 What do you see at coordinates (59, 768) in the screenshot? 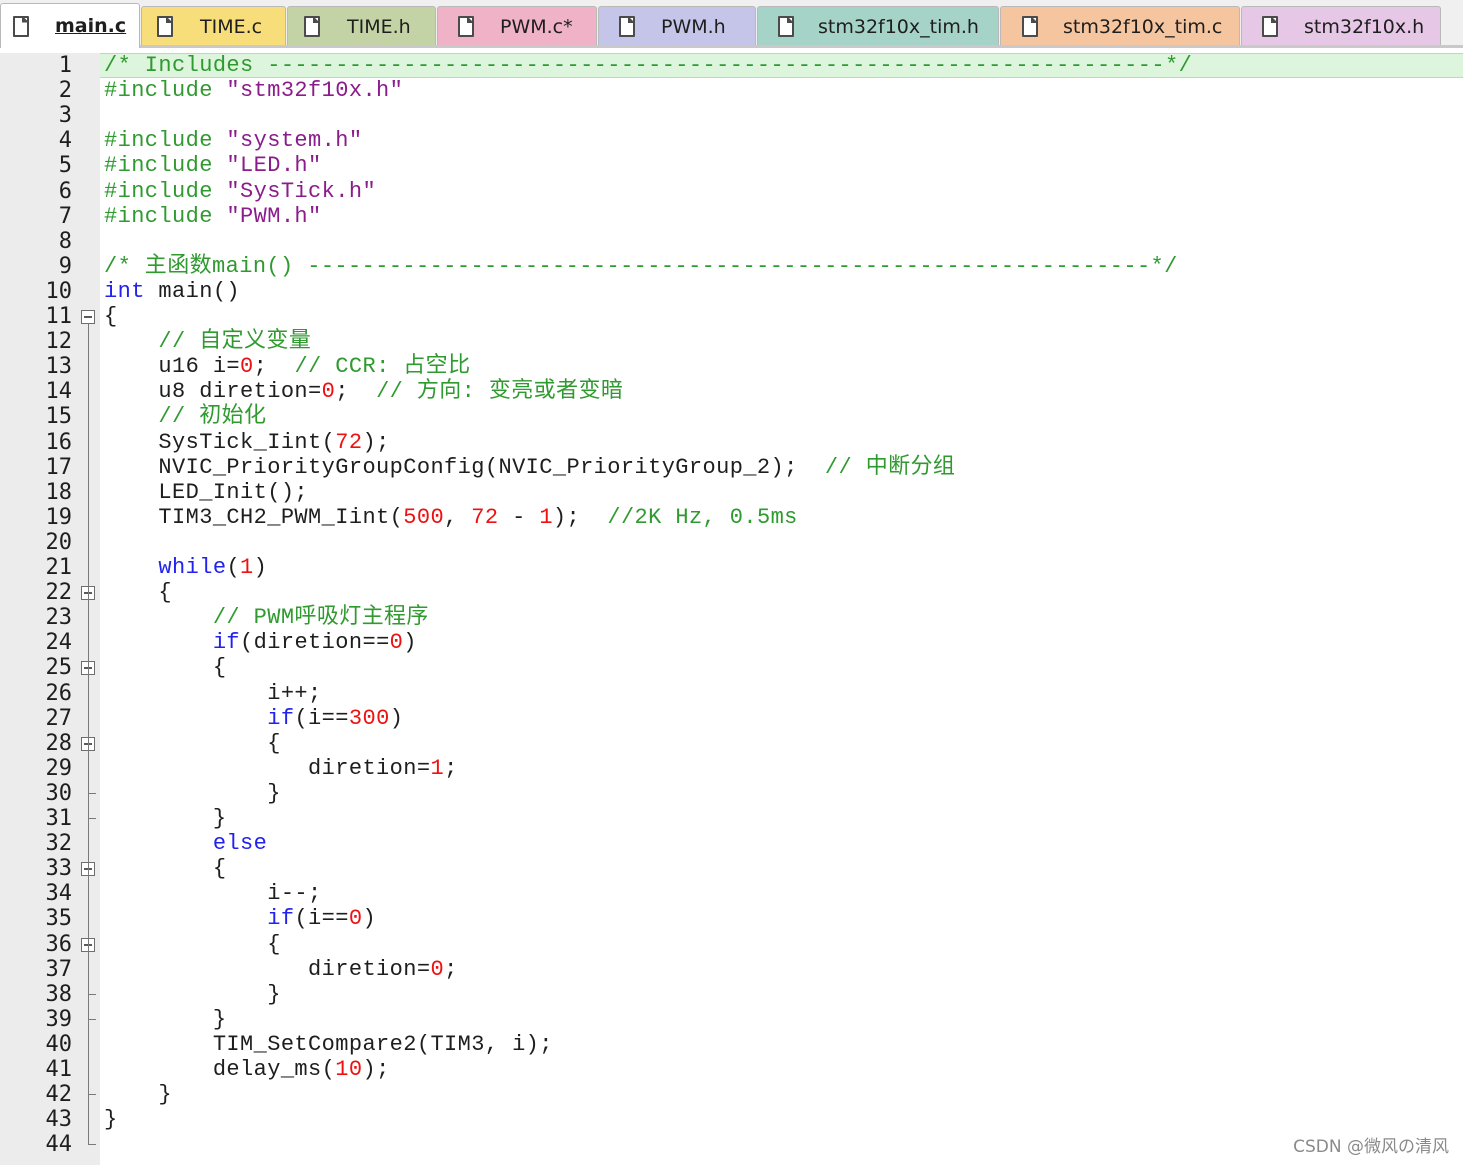
I see `line-number: 29` at bounding box center [59, 768].